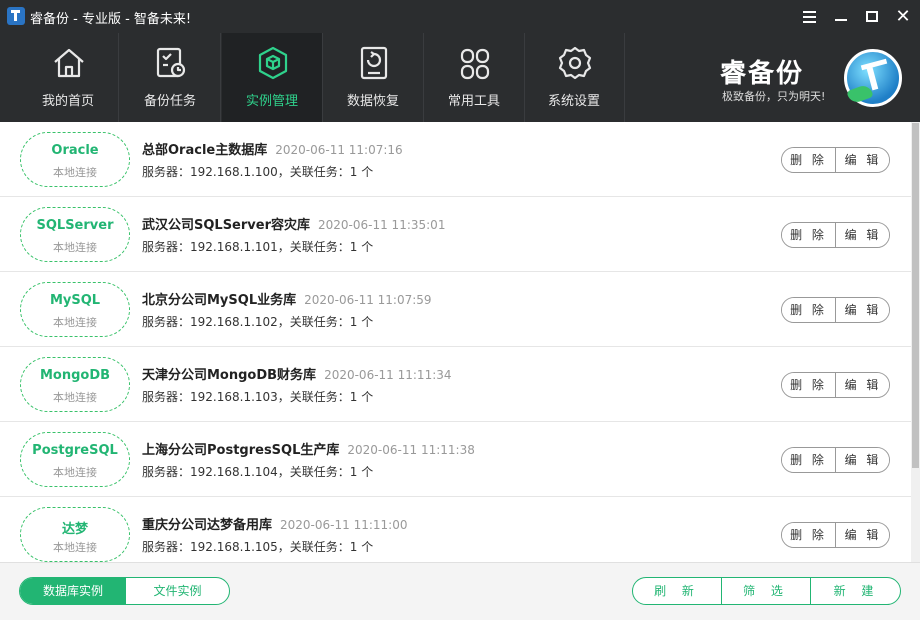 The height and width of the screenshot is (620, 920). Describe the element at coordinates (258, 472) in the screenshot. I see `instance-info: 服务器：192.168.1.104，关联任务：1 个` at that location.